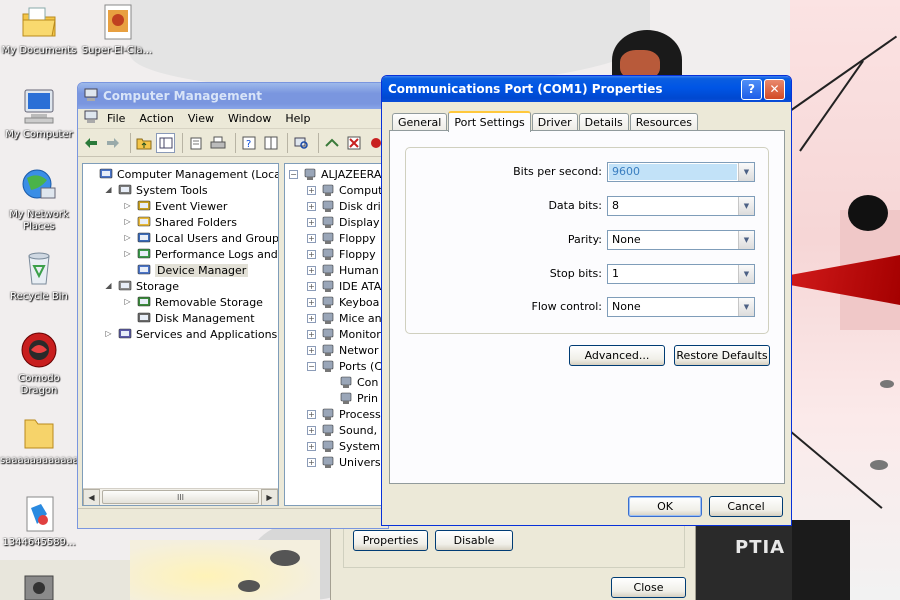  Describe the element at coordinates (344, 190) in the screenshot. I see `device-tree-item: + Comput` at that location.